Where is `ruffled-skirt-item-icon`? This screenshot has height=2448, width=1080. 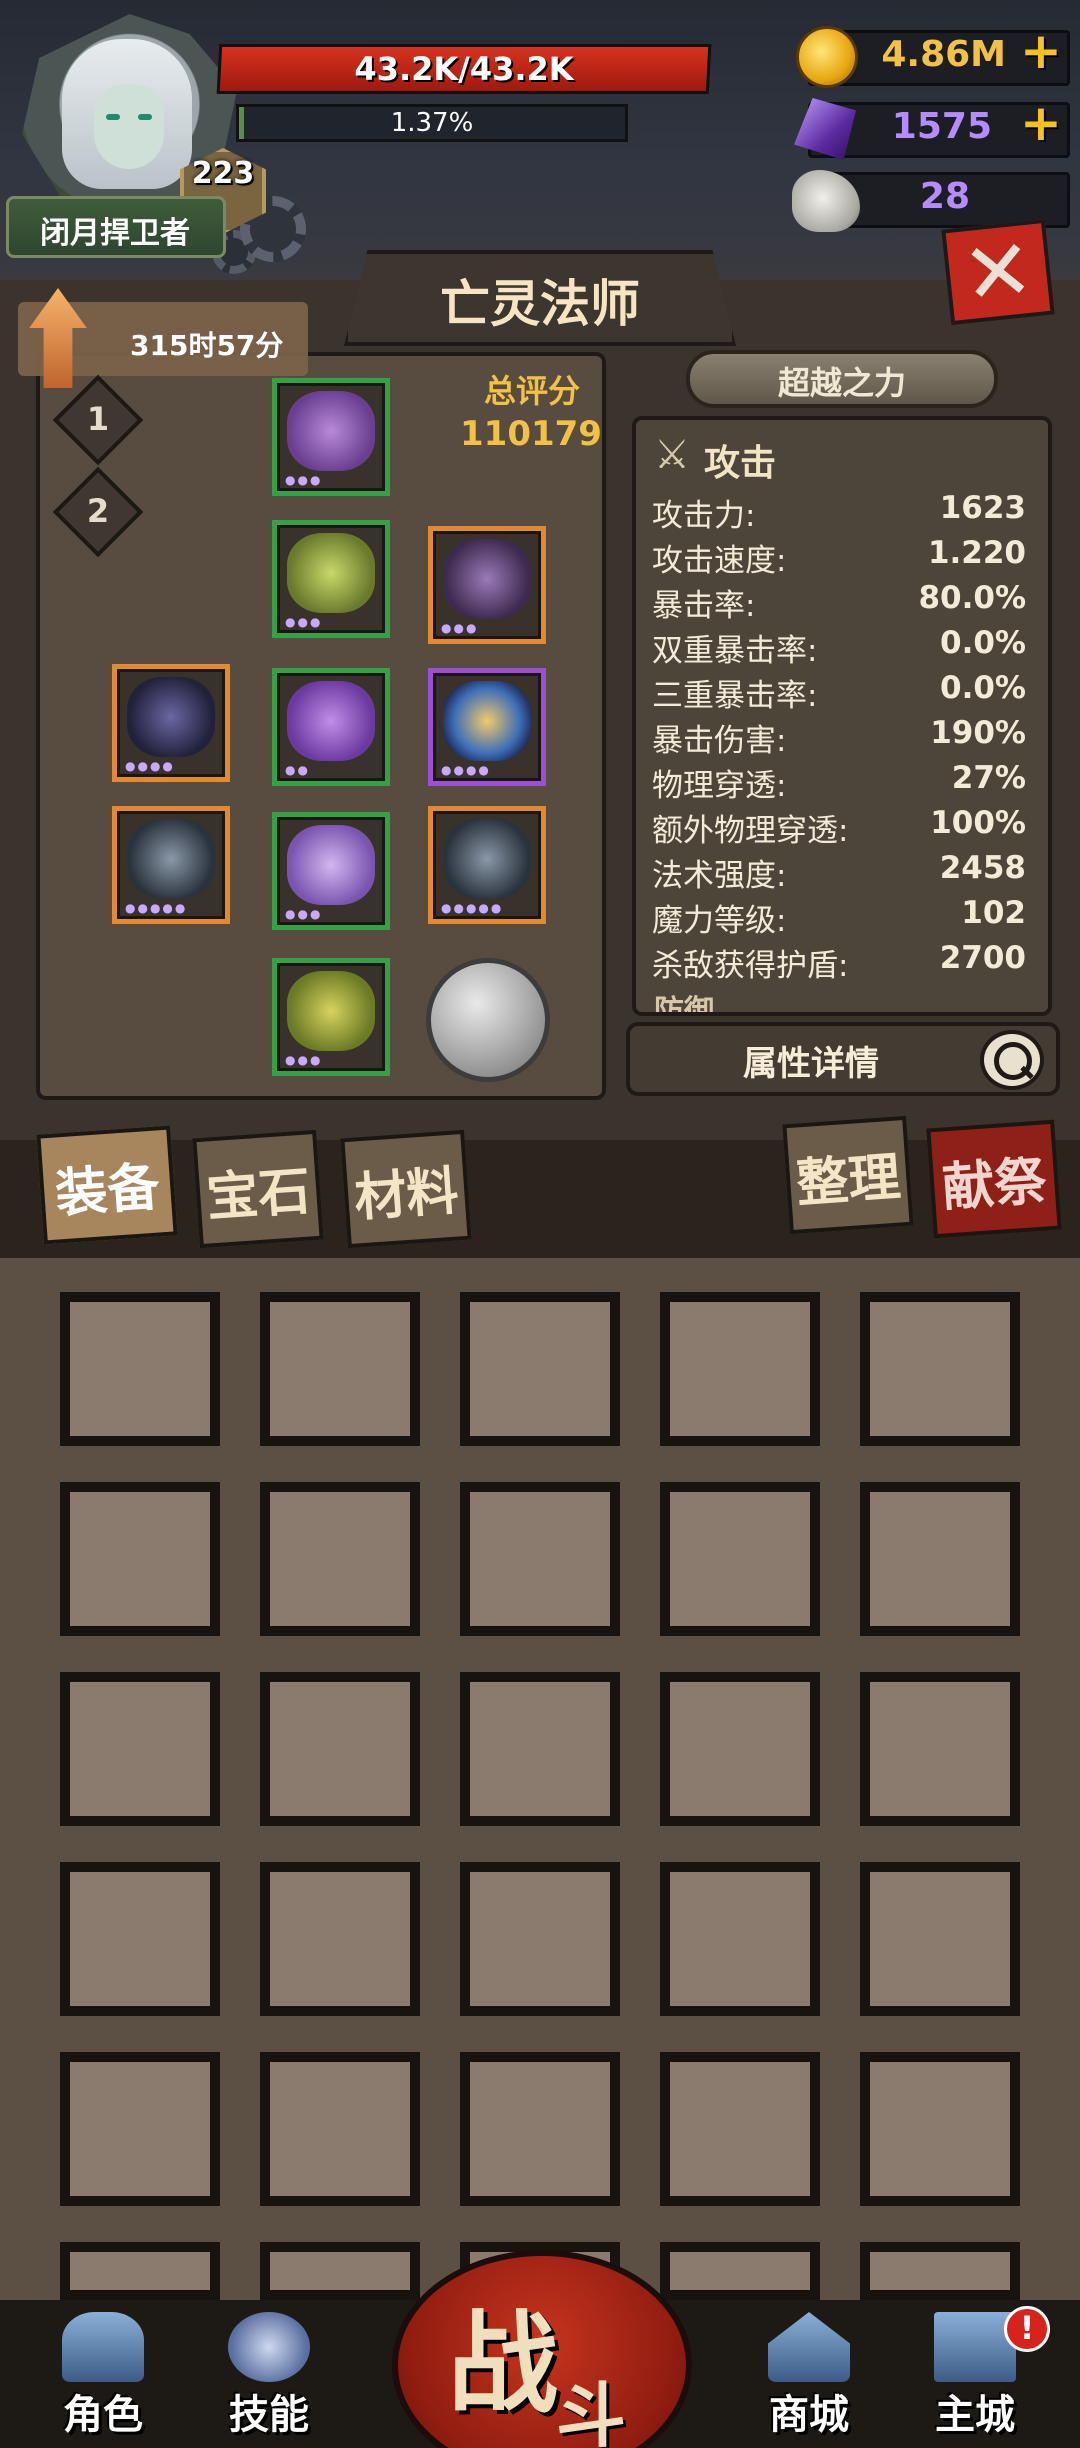 ruffled-skirt-item-icon is located at coordinates (331, 865).